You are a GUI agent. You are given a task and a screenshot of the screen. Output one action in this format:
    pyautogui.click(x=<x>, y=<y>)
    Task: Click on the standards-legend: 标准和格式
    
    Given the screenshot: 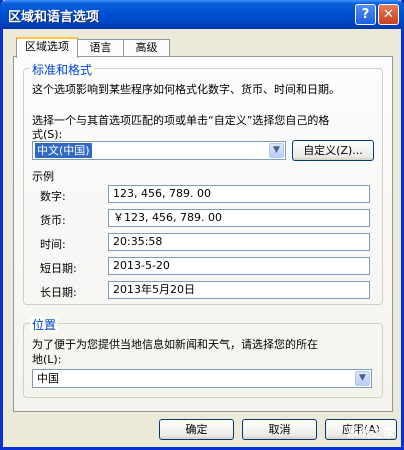 What is the action you would take?
    pyautogui.click(x=62, y=69)
    